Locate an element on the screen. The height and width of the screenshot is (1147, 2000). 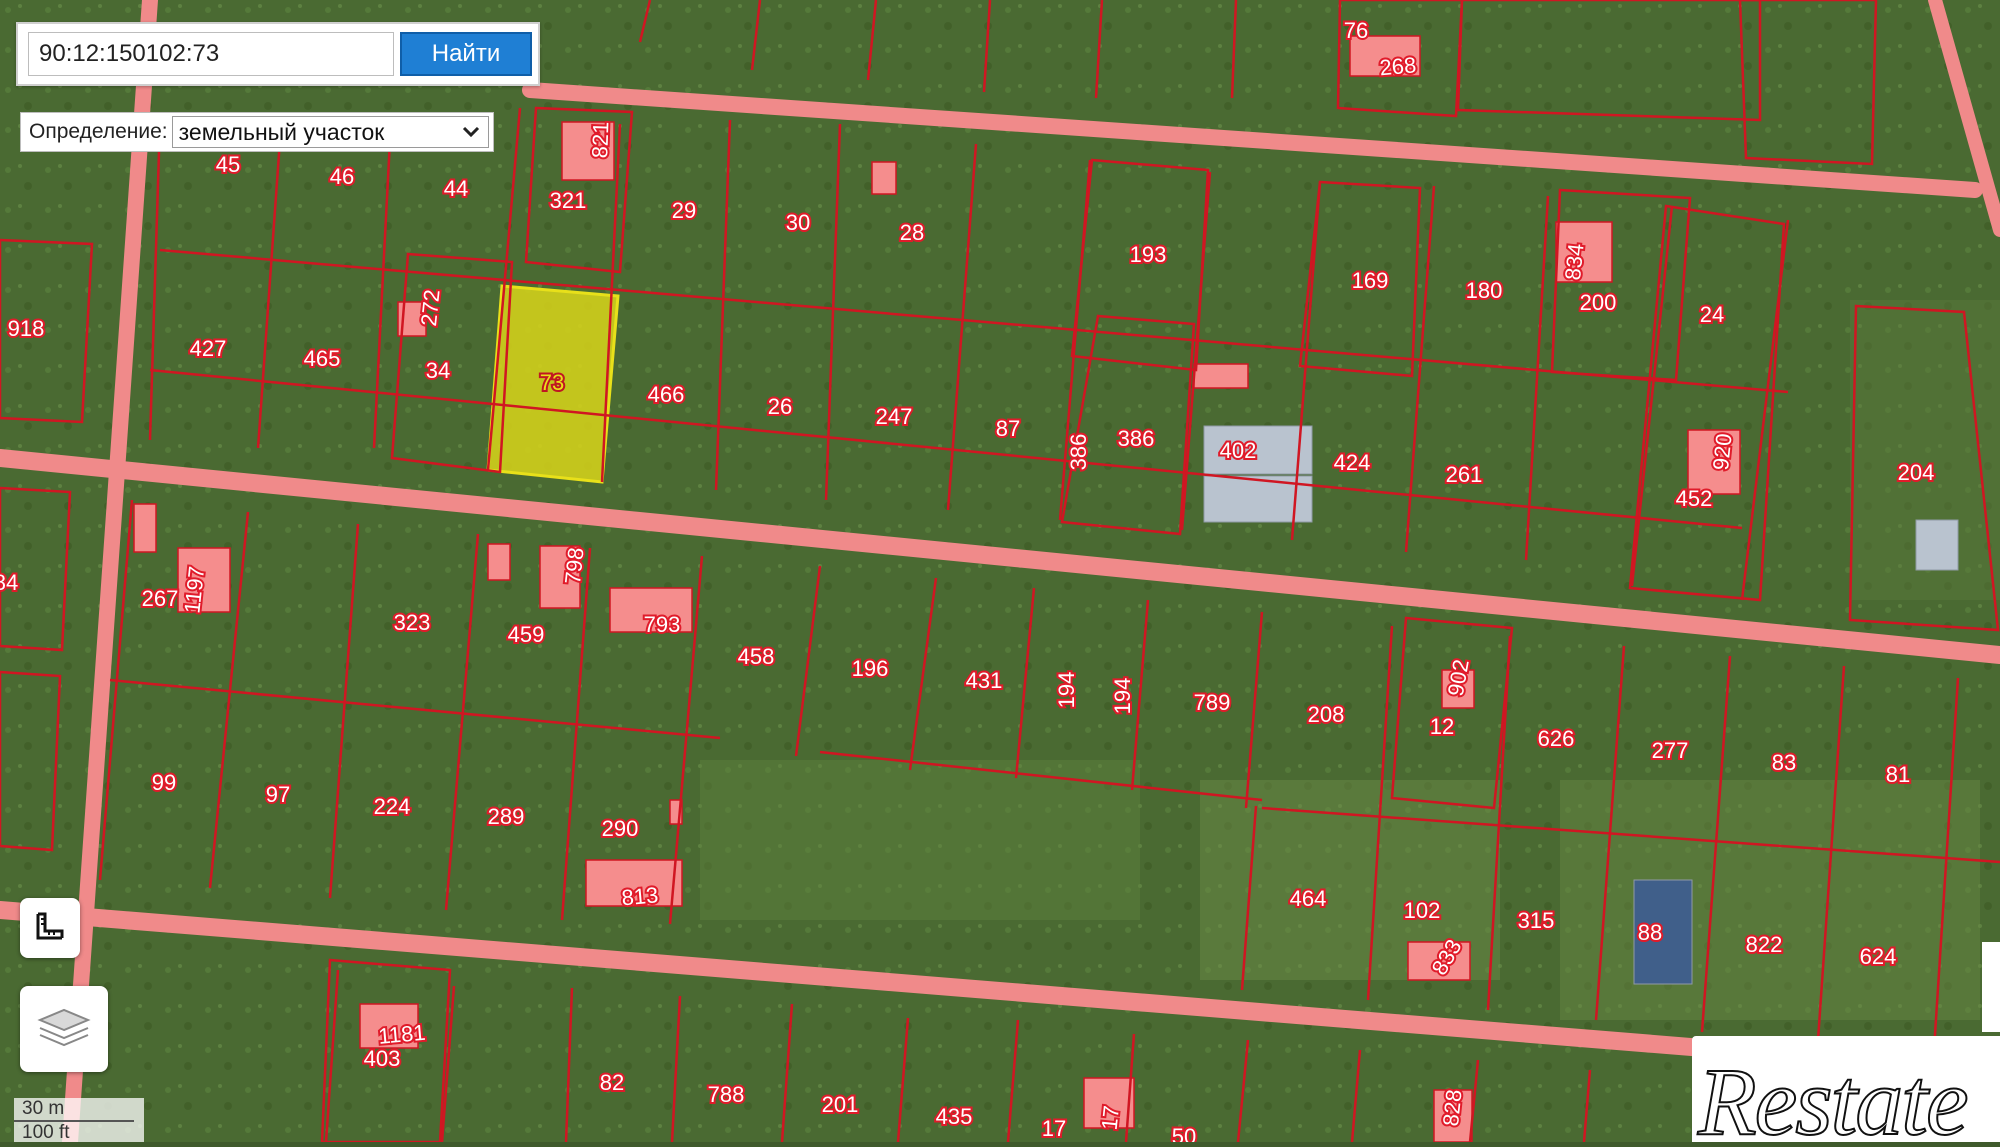
parcel-label: 102 is located at coordinates (1422, 910).